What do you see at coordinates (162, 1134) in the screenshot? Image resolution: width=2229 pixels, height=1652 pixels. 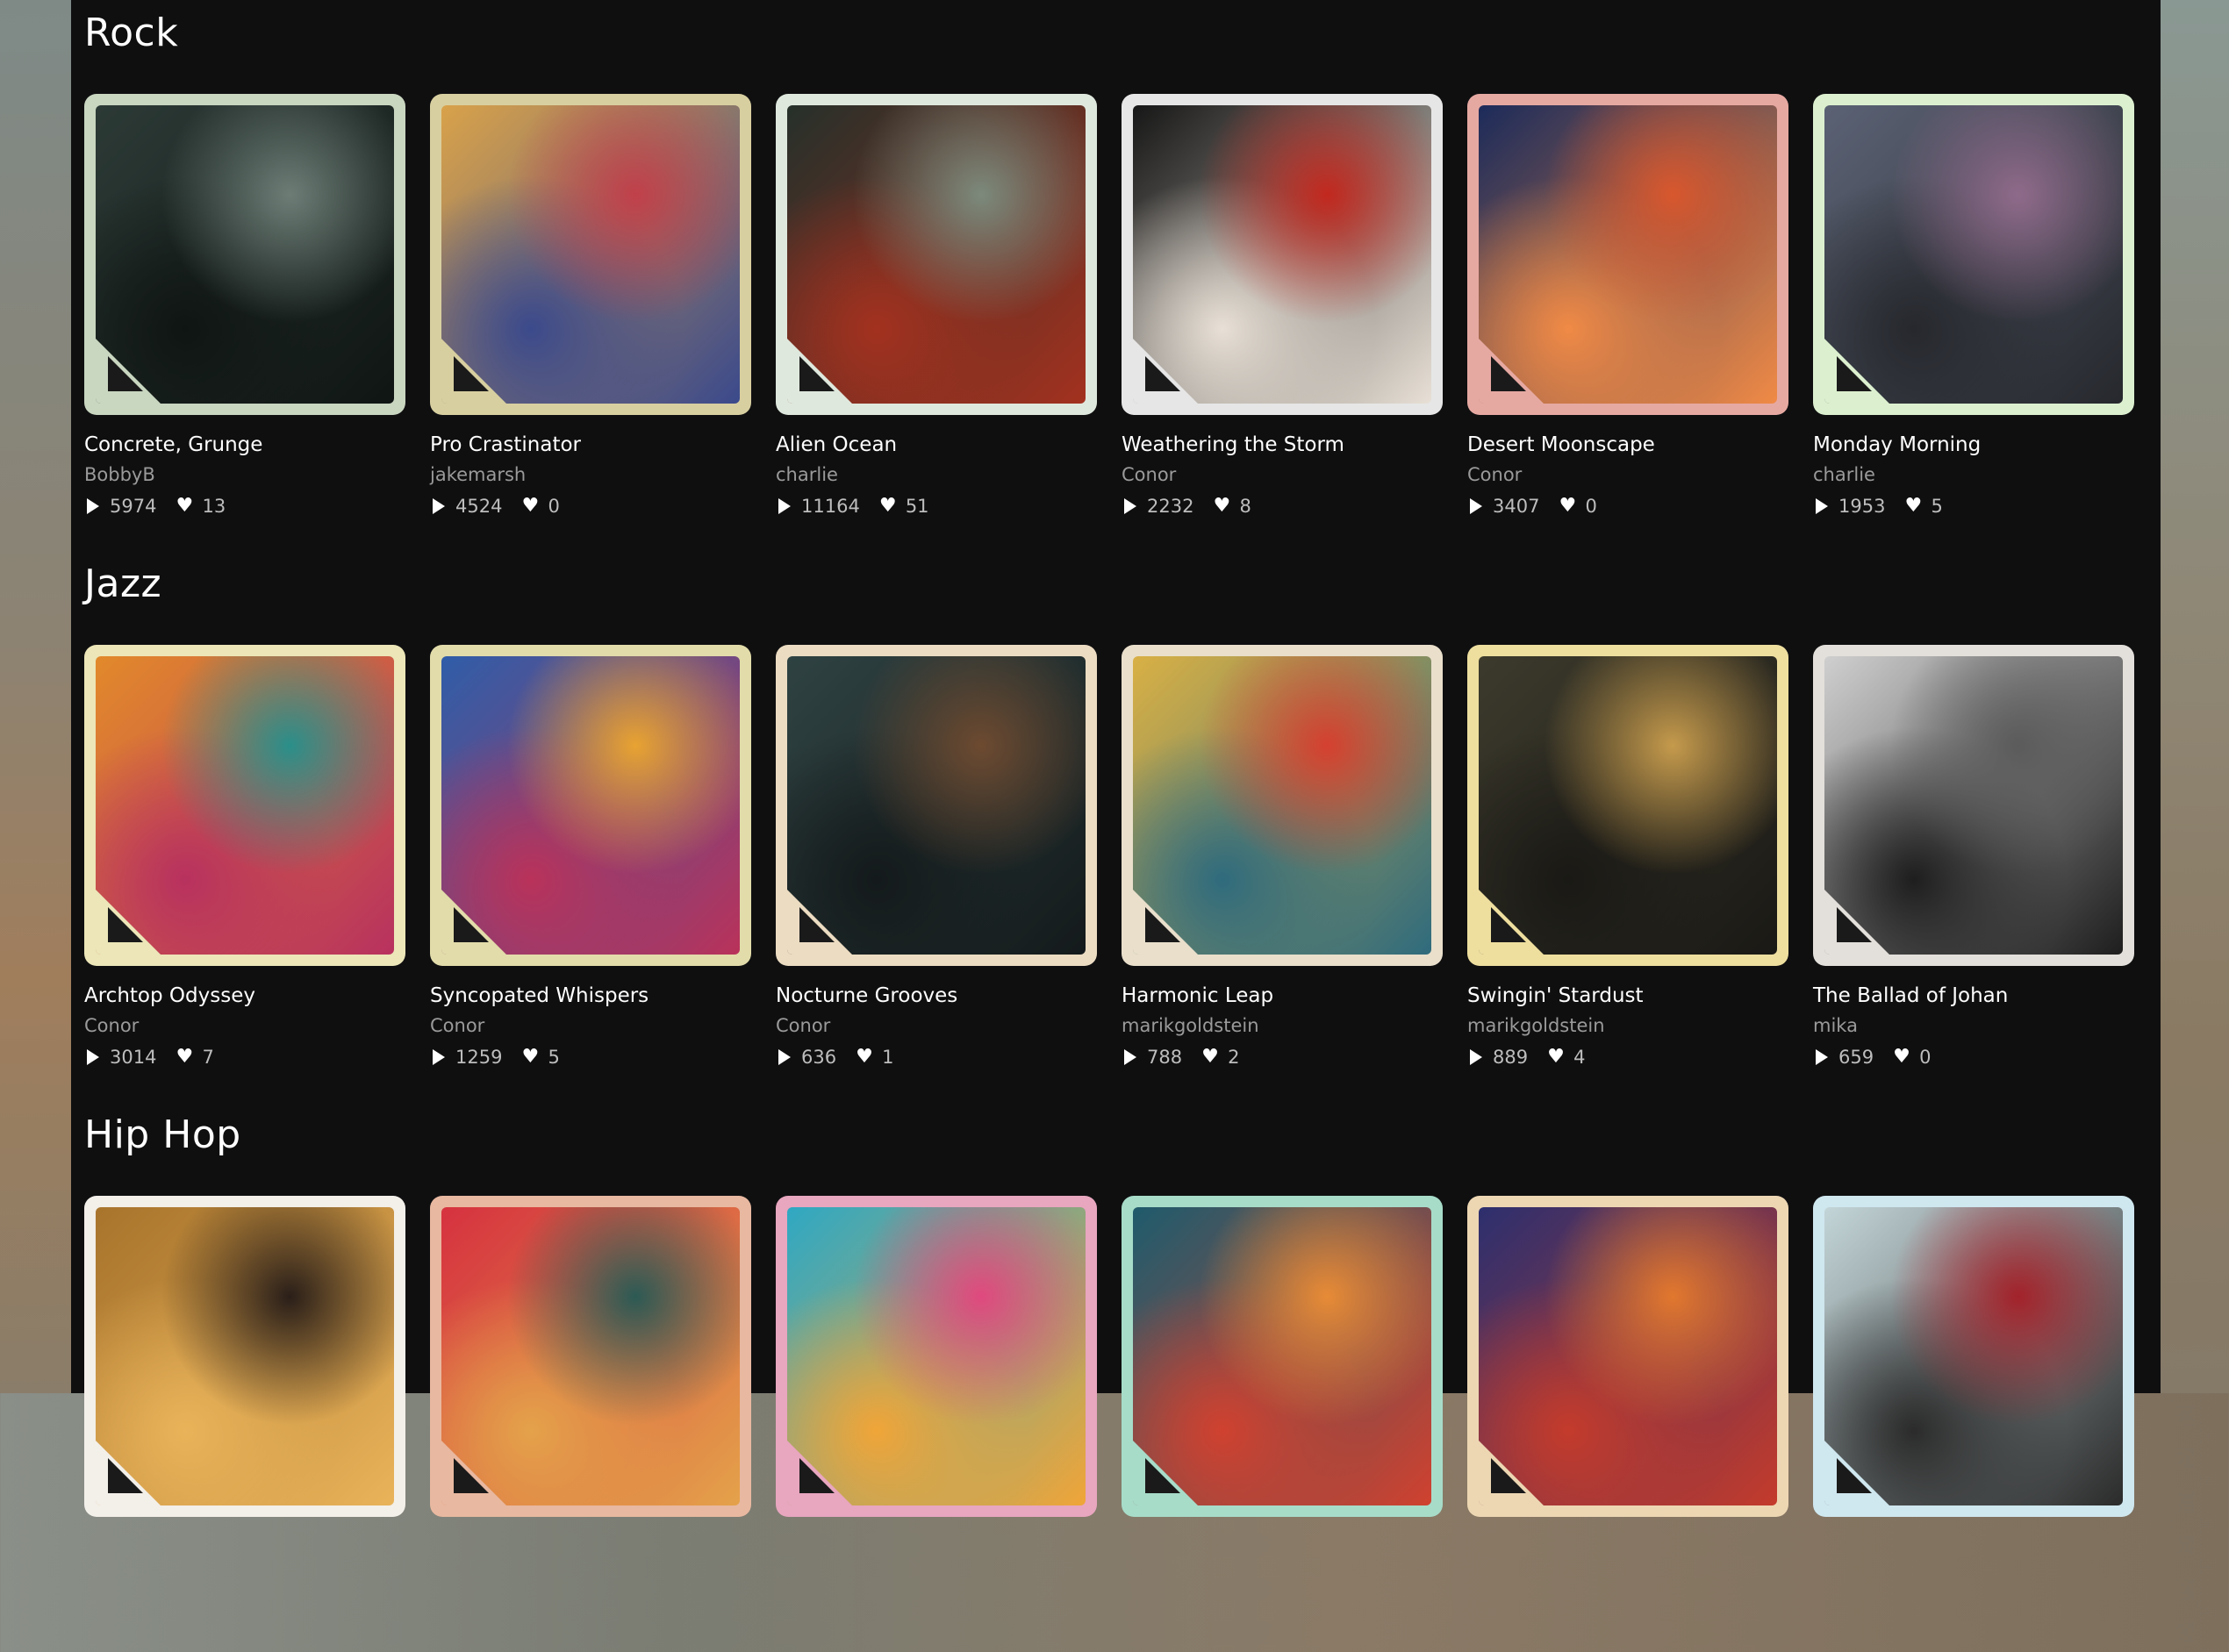 I see `section-title: Hip Hop` at bounding box center [162, 1134].